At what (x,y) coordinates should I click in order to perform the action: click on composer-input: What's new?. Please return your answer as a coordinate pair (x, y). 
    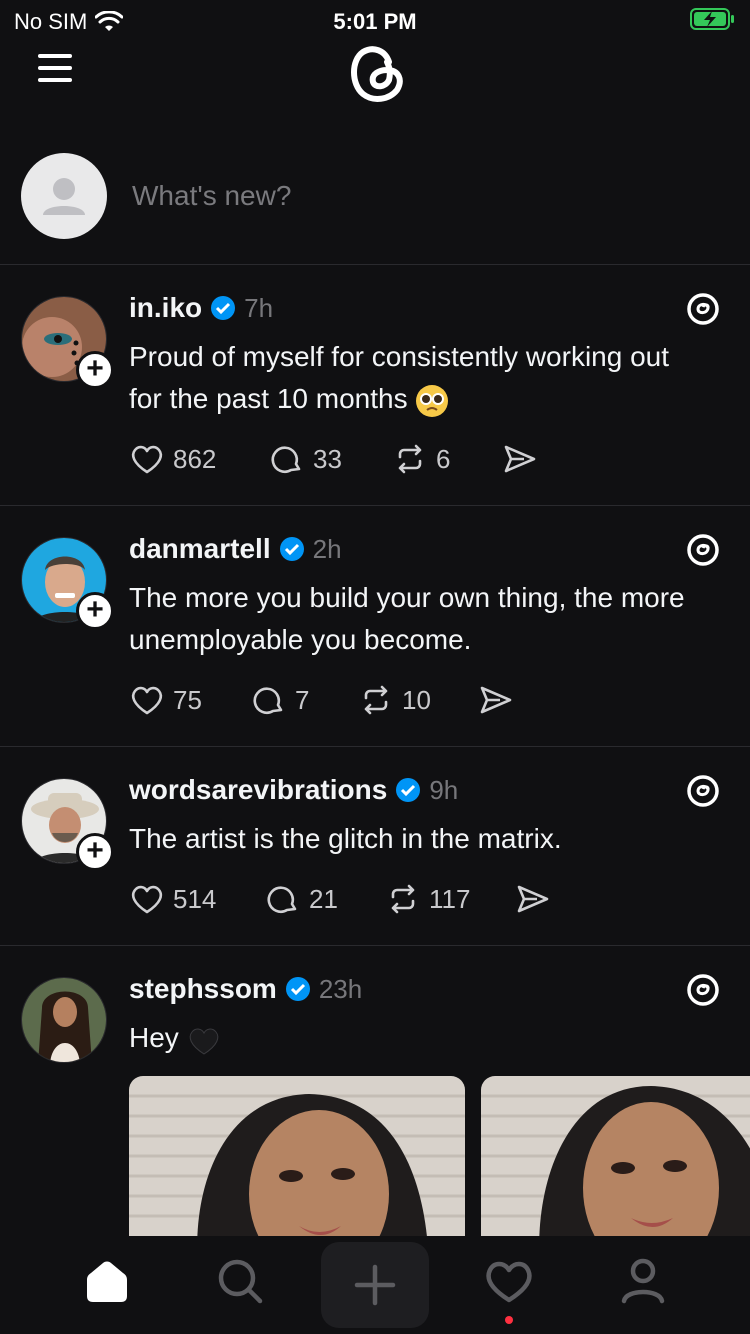
    Looking at the image, I should click on (211, 196).